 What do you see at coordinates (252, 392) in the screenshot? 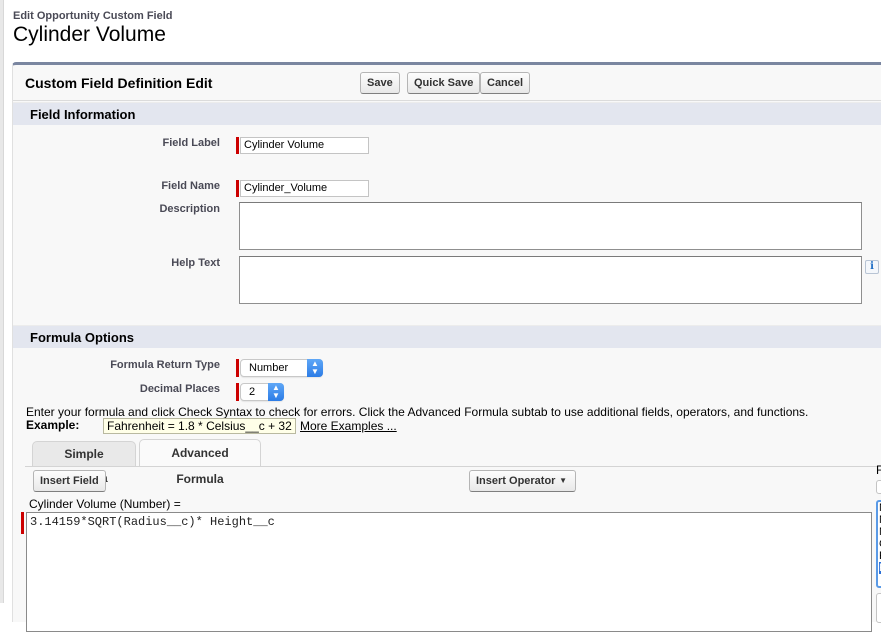
I see `decimal-places-value: 2` at bounding box center [252, 392].